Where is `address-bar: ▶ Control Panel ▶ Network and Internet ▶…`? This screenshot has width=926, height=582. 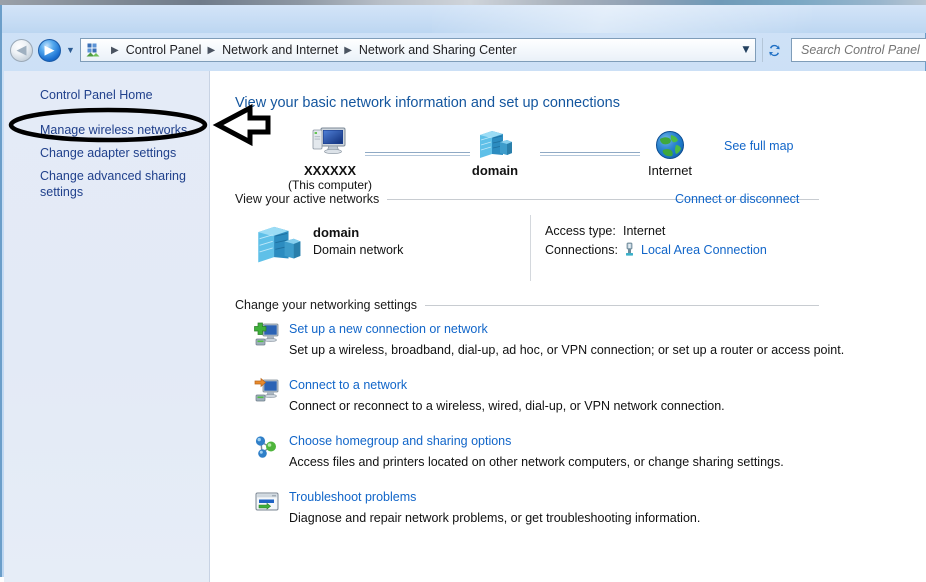
address-bar: ▶ Control Panel ▶ Network and Internet ▶… is located at coordinates (418, 50).